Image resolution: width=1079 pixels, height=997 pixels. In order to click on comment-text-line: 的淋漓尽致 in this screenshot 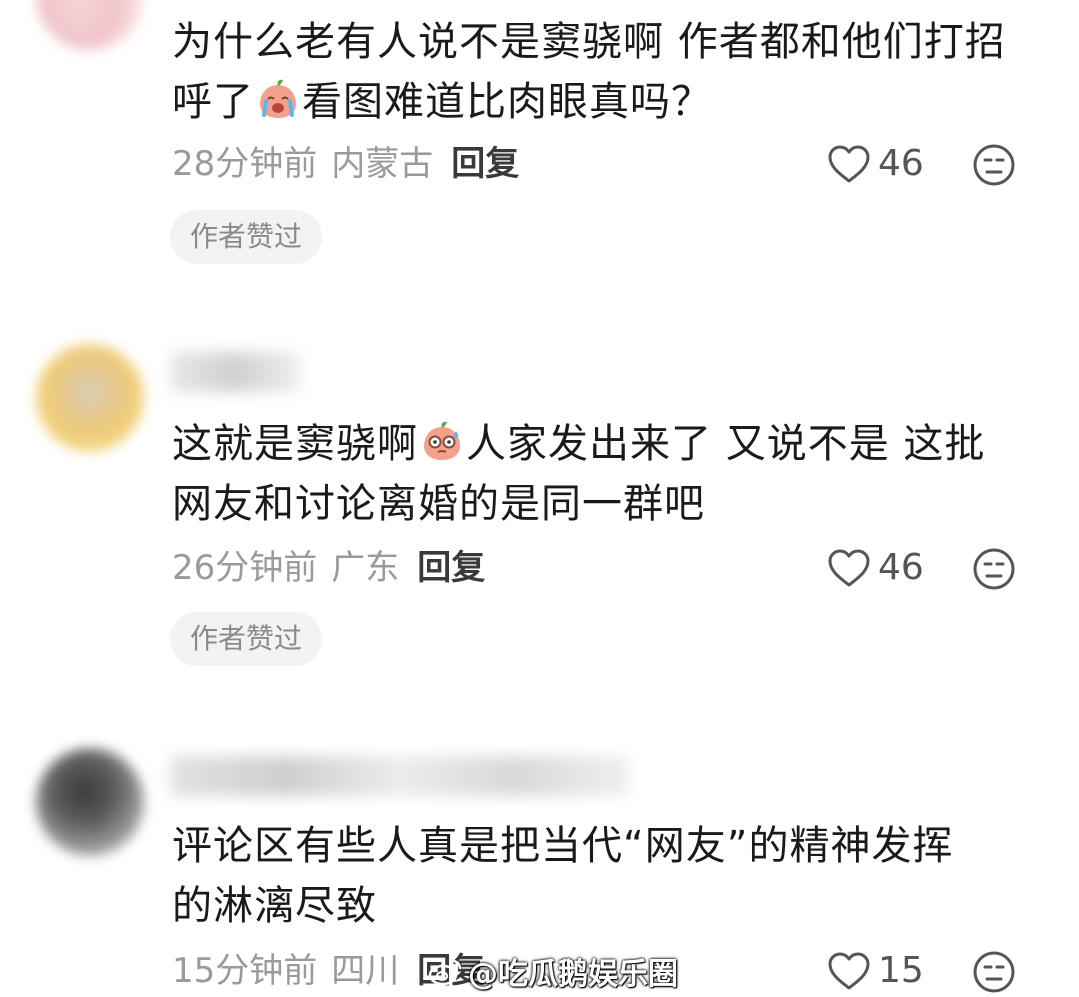, I will do `click(274, 906)`.